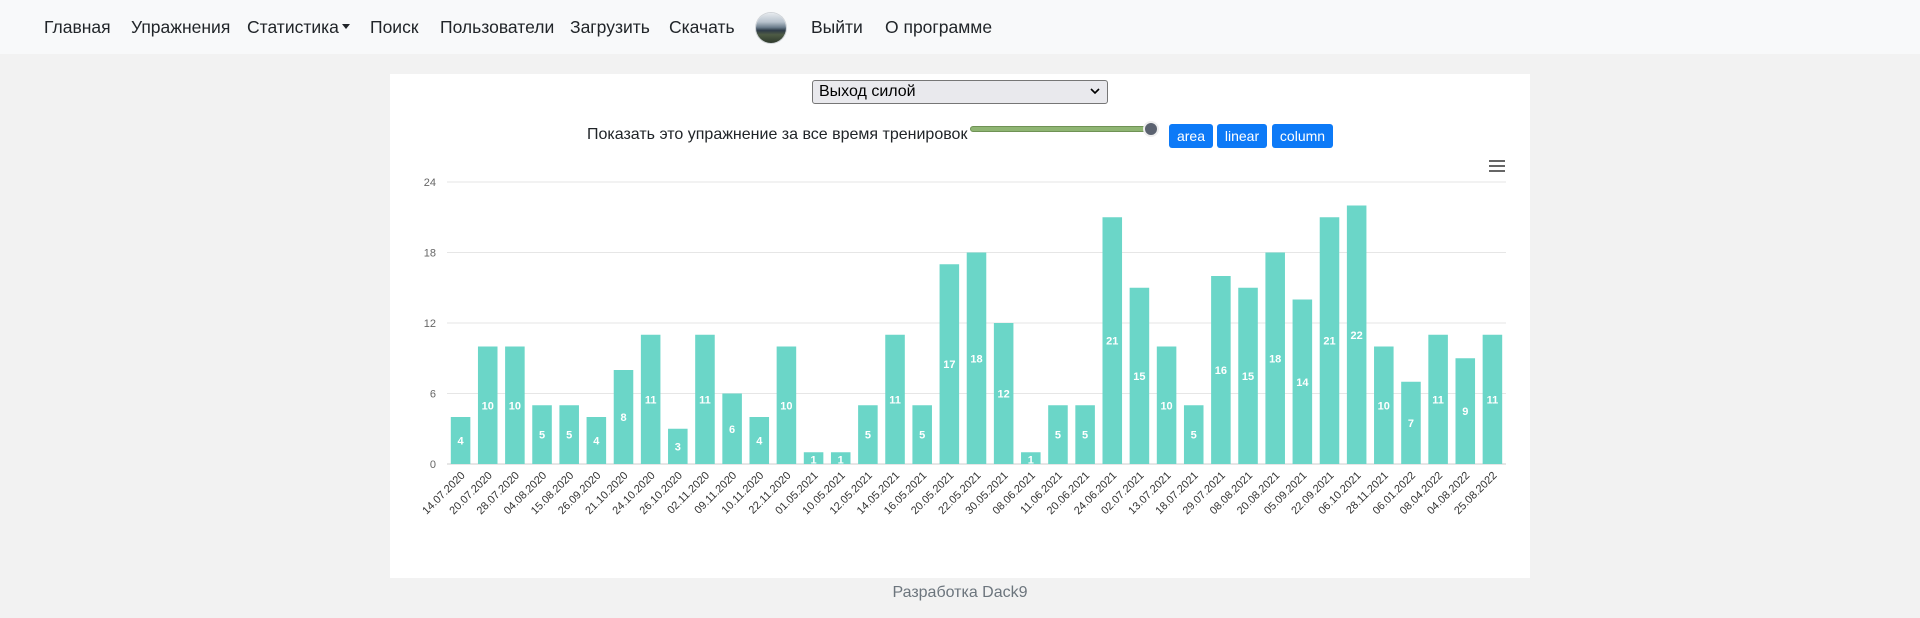 This screenshot has height=618, width=1920. What do you see at coordinates (732, 430) in the screenshot?
I see `bar-data-label: 6` at bounding box center [732, 430].